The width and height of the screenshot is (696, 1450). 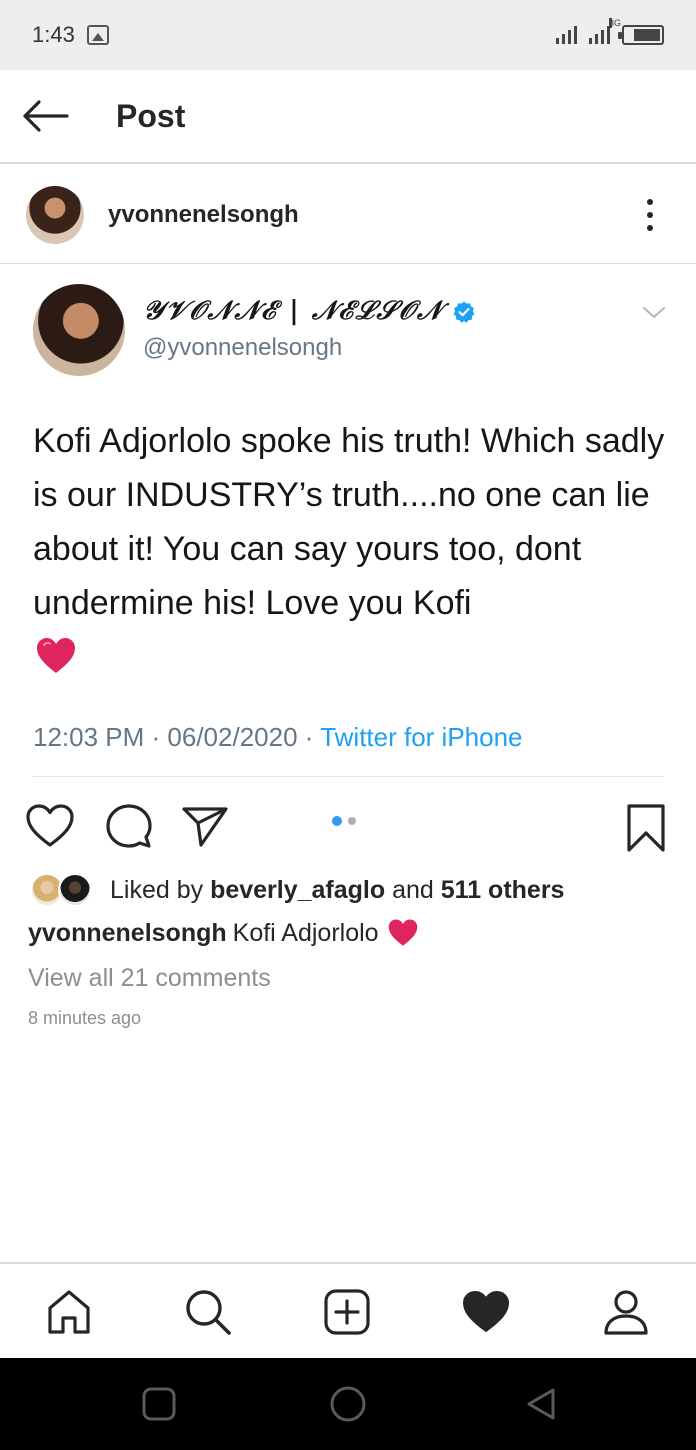 What do you see at coordinates (293, 311) in the screenshot?
I see `tweet-display-name-text: 𝒴𝒱𝒪𝒩𝒩ℰ | 𝒩ℰℒ𝒮𝒪𝒩` at bounding box center [293, 311].